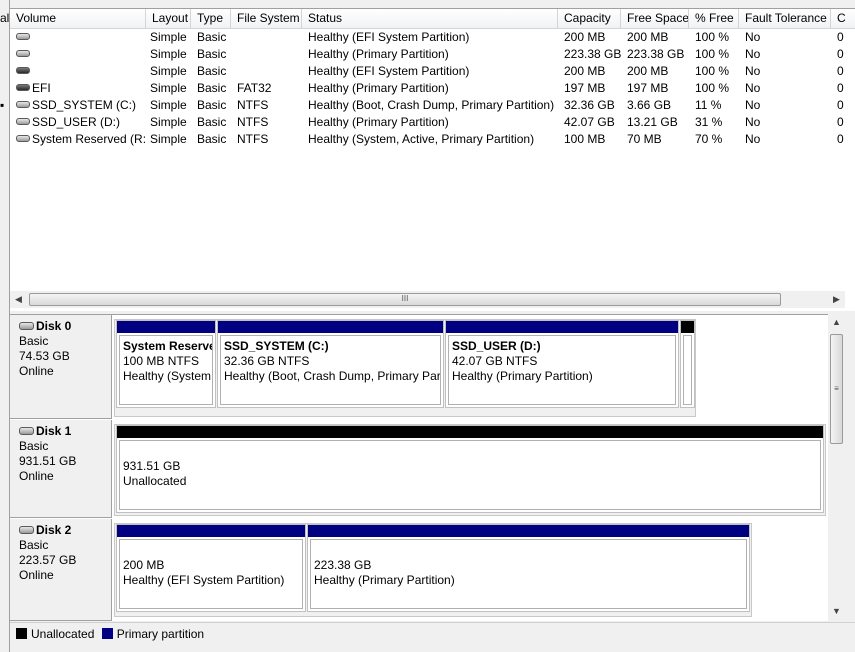  Describe the element at coordinates (41, 88) in the screenshot. I see `volume-name: EFI` at that location.